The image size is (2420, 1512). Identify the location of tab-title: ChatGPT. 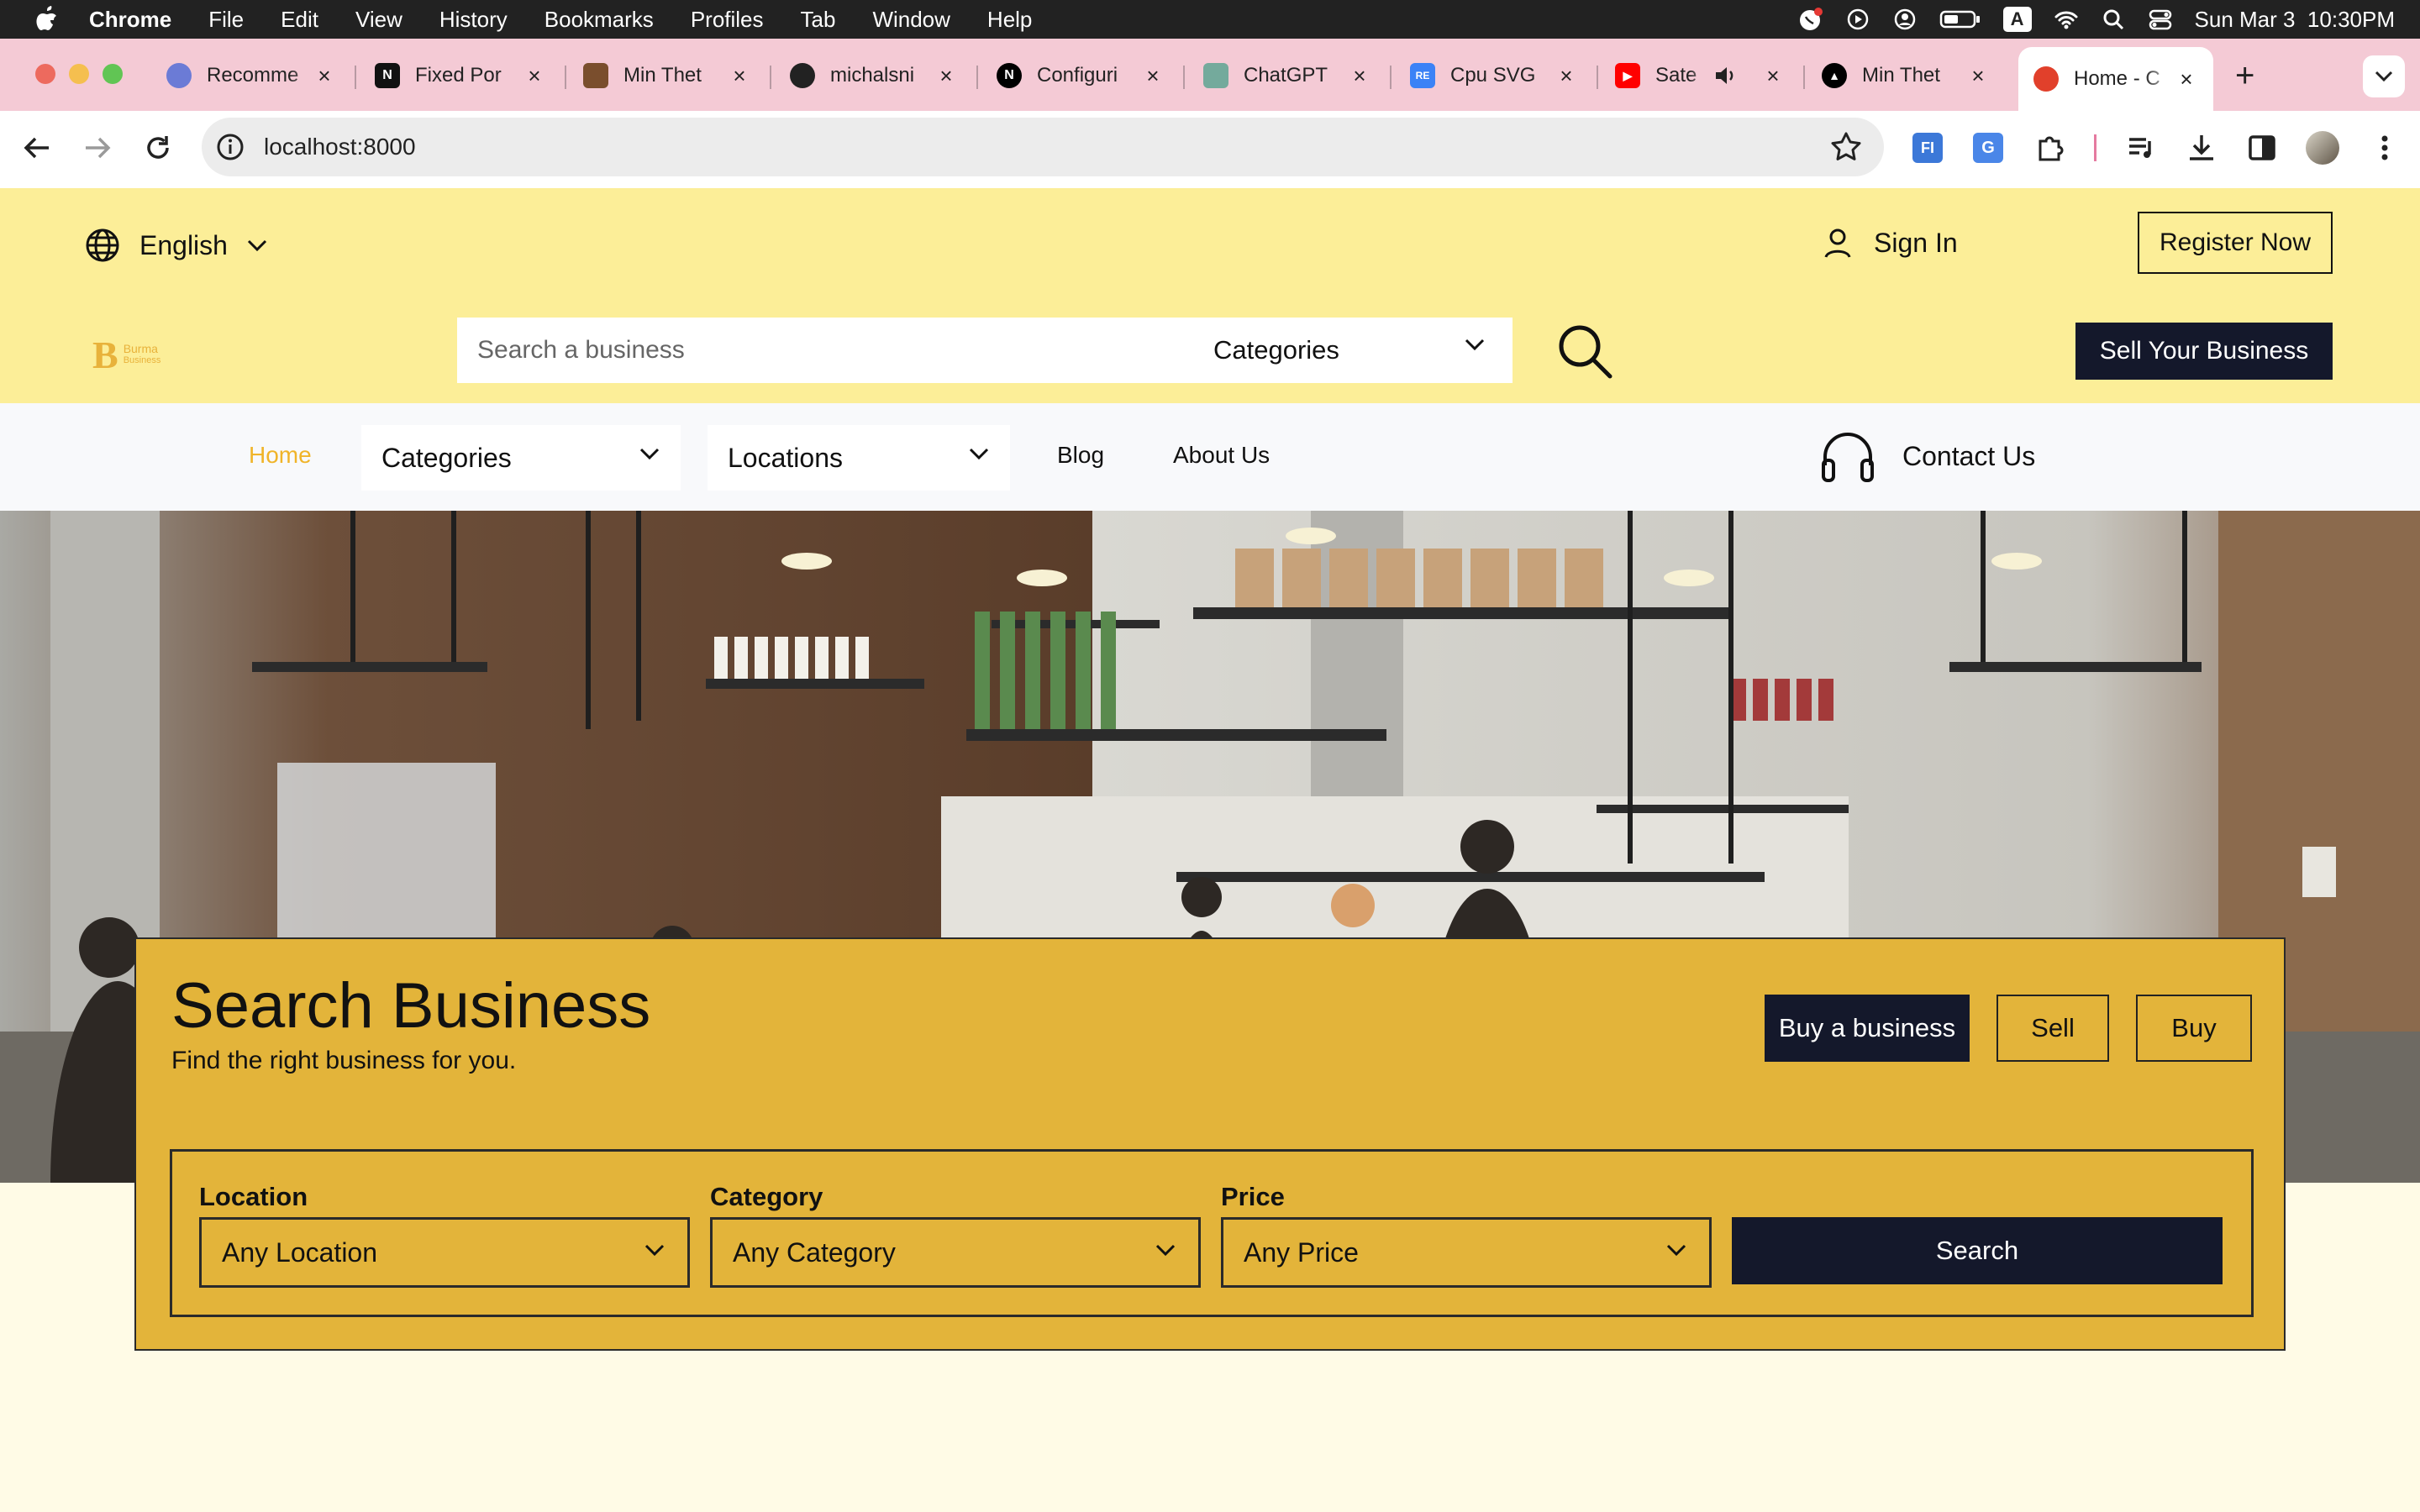
(1286, 75).